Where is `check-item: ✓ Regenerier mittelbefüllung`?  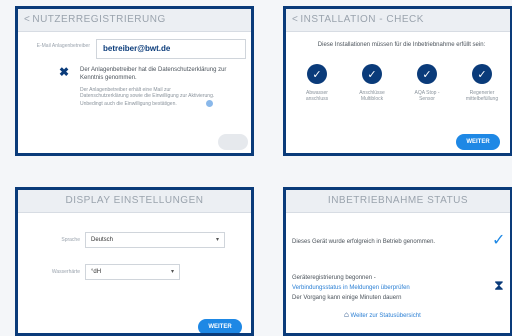 check-item: ✓ Regenerier mittelbefüllung is located at coordinates (482, 83).